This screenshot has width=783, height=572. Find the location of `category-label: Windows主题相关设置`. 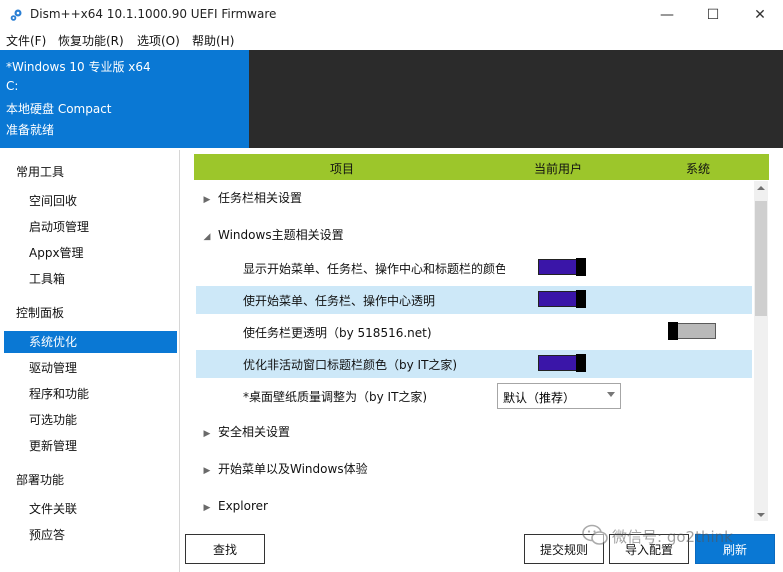

category-label: Windows主题相关设置 is located at coordinates (281, 235).